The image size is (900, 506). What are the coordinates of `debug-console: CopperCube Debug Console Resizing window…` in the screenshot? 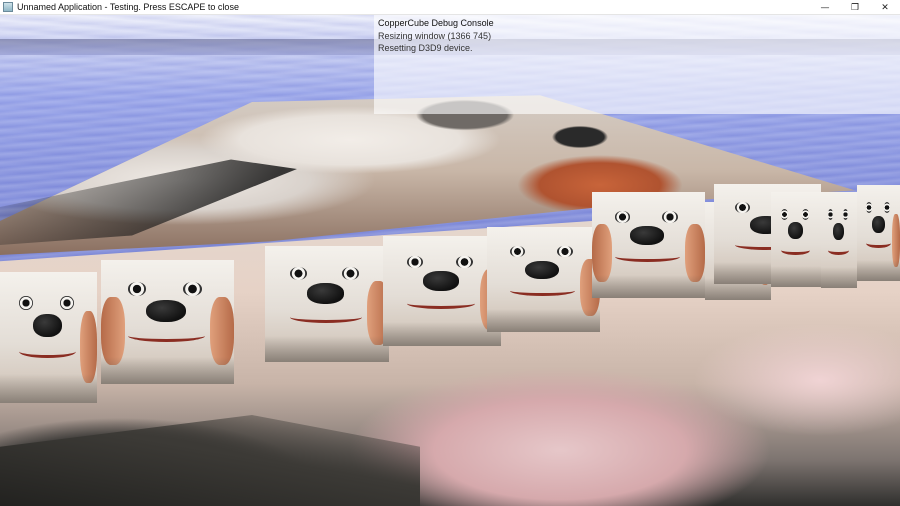 It's located at (637, 64).